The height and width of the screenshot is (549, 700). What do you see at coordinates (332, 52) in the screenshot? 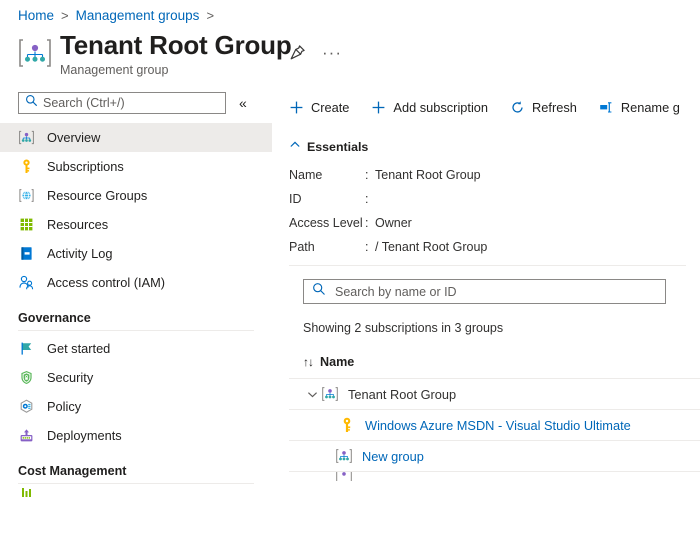
I see `more-options-button: ···` at bounding box center [332, 52].